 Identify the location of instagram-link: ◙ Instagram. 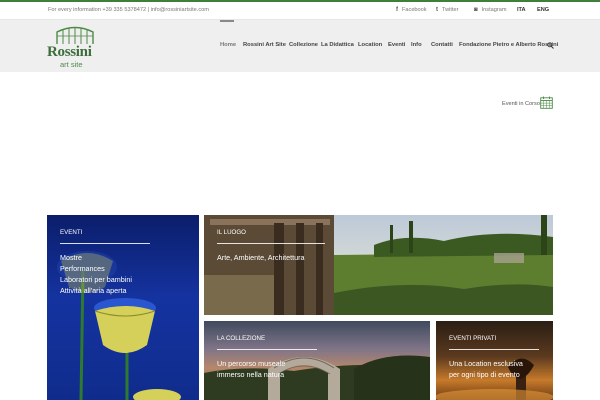
(490, 10).